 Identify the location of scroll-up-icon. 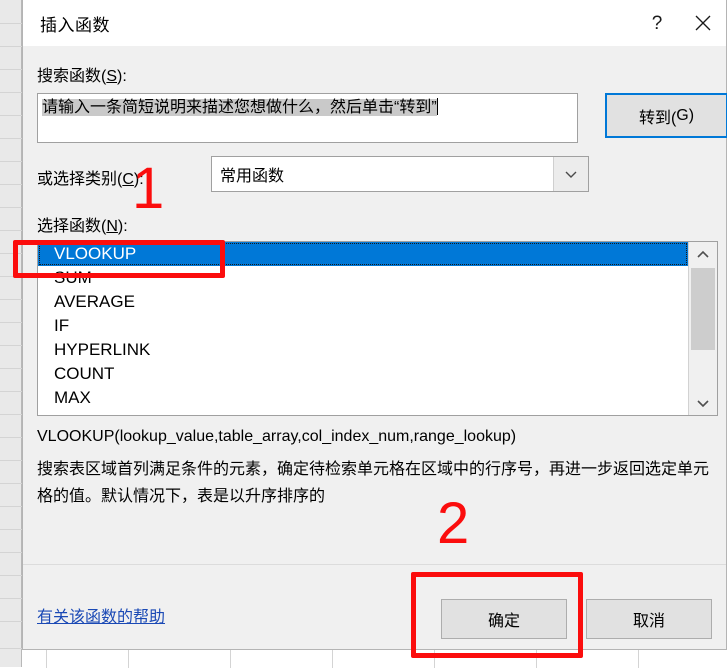
(703, 254).